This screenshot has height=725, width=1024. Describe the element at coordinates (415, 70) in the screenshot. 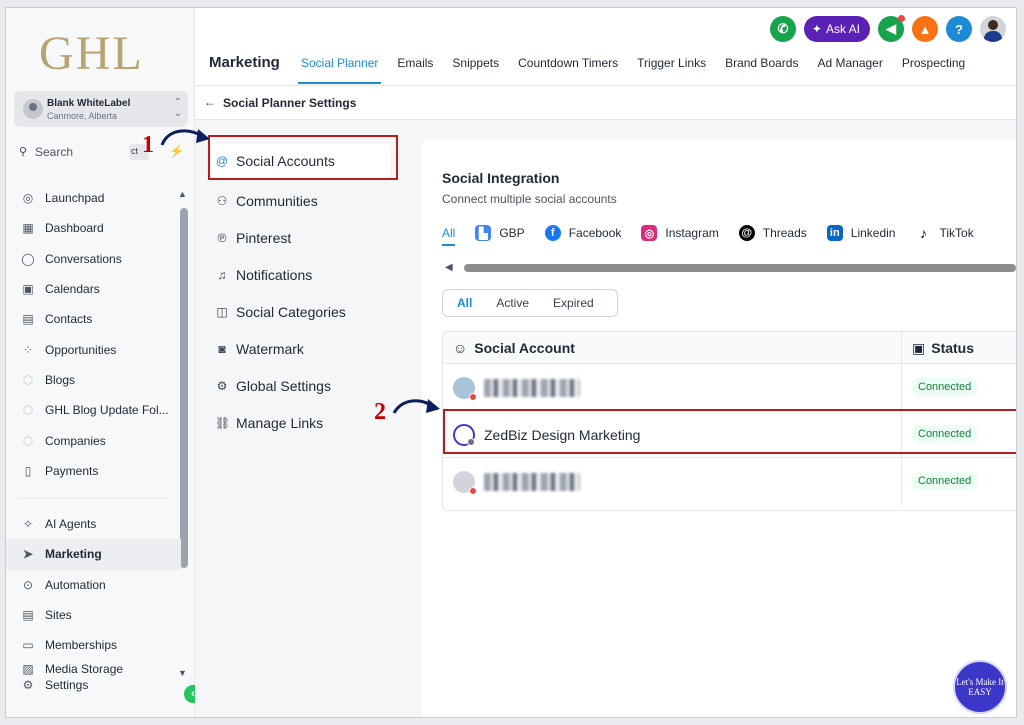

I see `tab-emails: Emails` at that location.